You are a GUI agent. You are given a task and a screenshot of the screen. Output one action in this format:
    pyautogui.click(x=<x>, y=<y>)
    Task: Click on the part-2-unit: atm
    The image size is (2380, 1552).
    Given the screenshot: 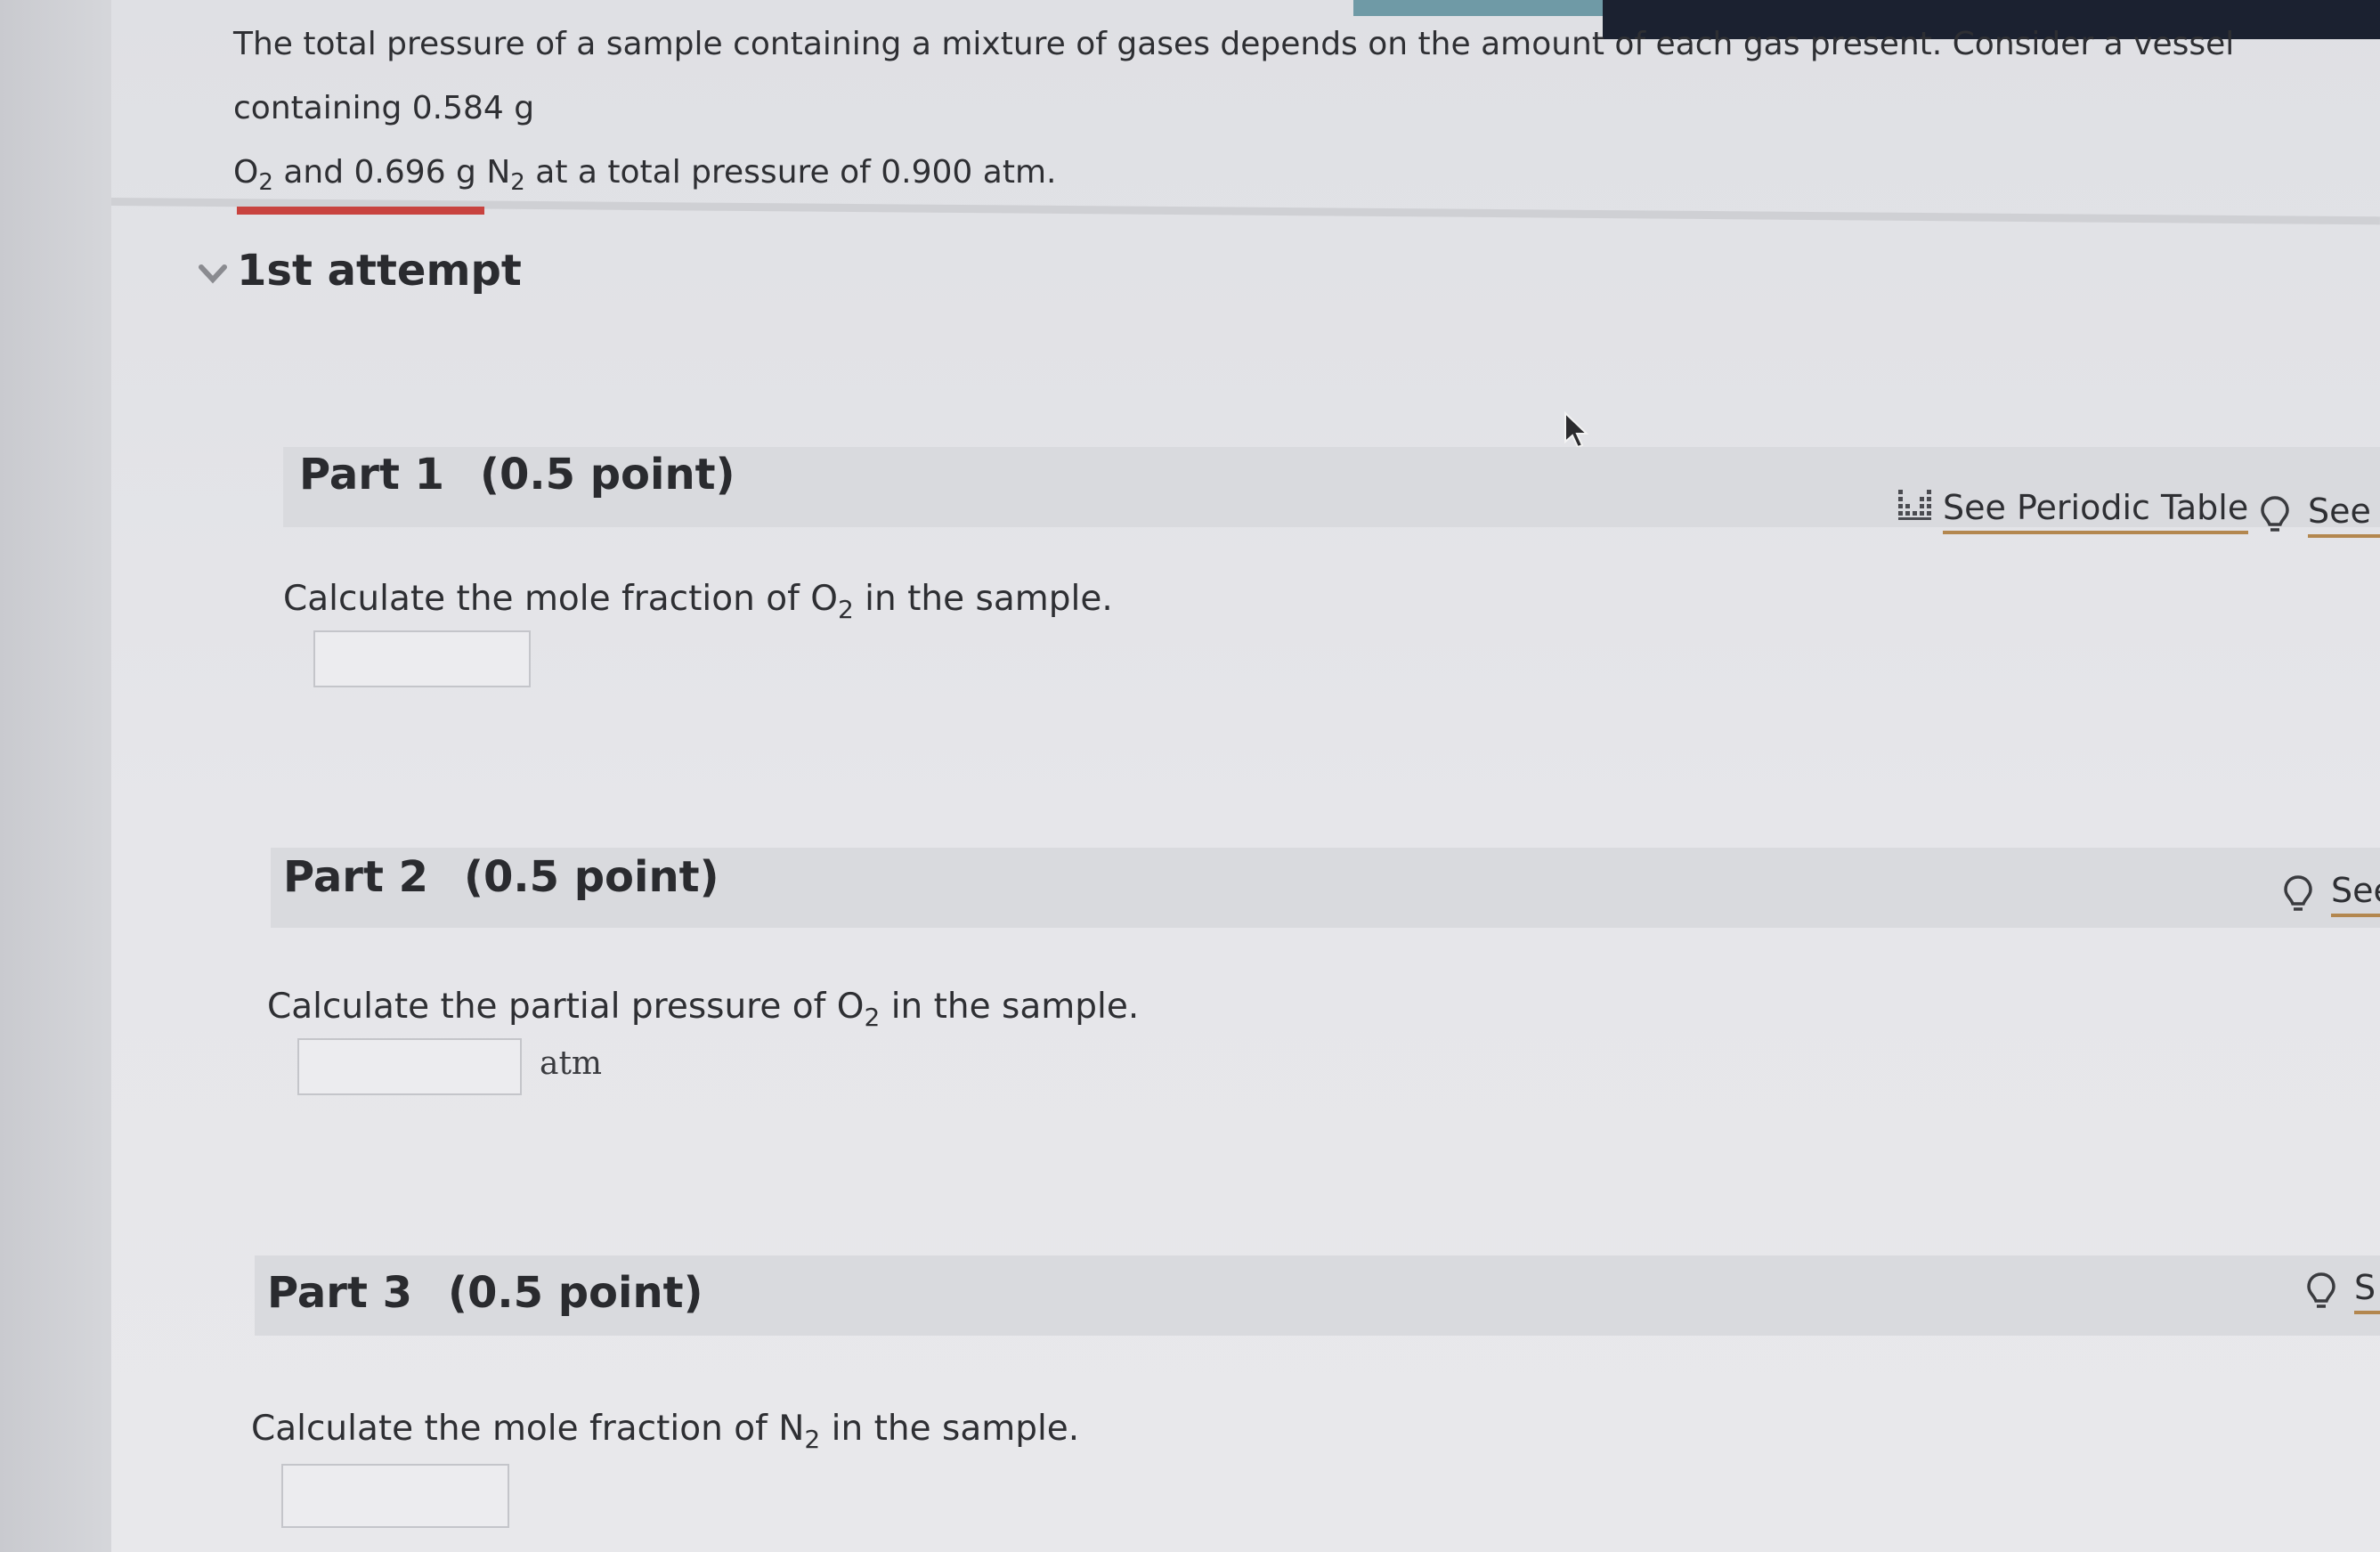 What is the action you would take?
    pyautogui.click(x=572, y=1063)
    